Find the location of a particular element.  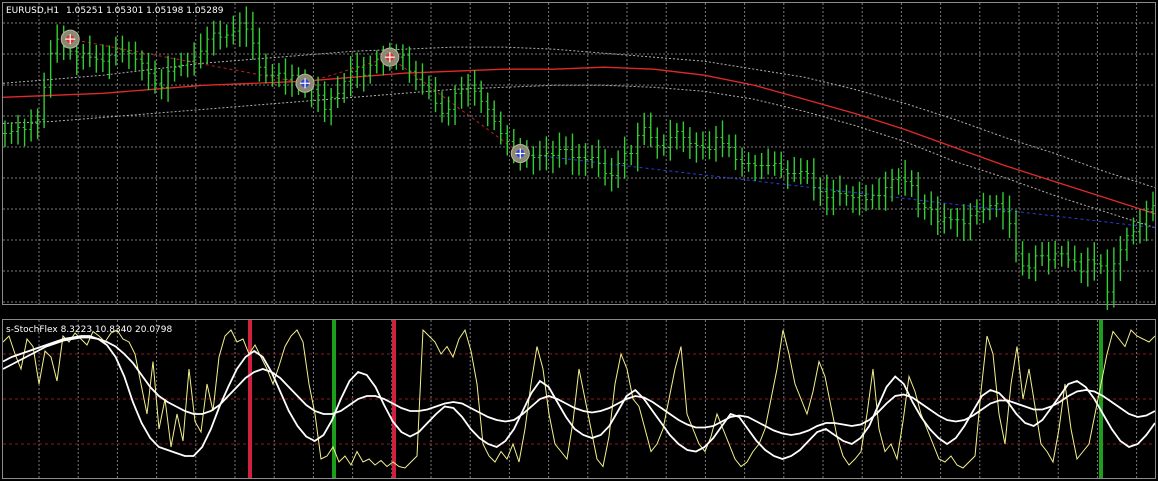

ohlc-label: 1.05251 1.05301 1.05198 1.05289 is located at coordinates (145, 11).